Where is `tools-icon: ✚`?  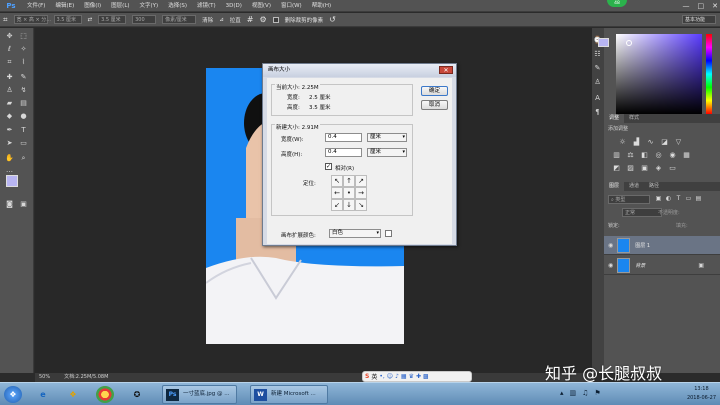 tools-icon: ✚ is located at coordinates (418, 376).